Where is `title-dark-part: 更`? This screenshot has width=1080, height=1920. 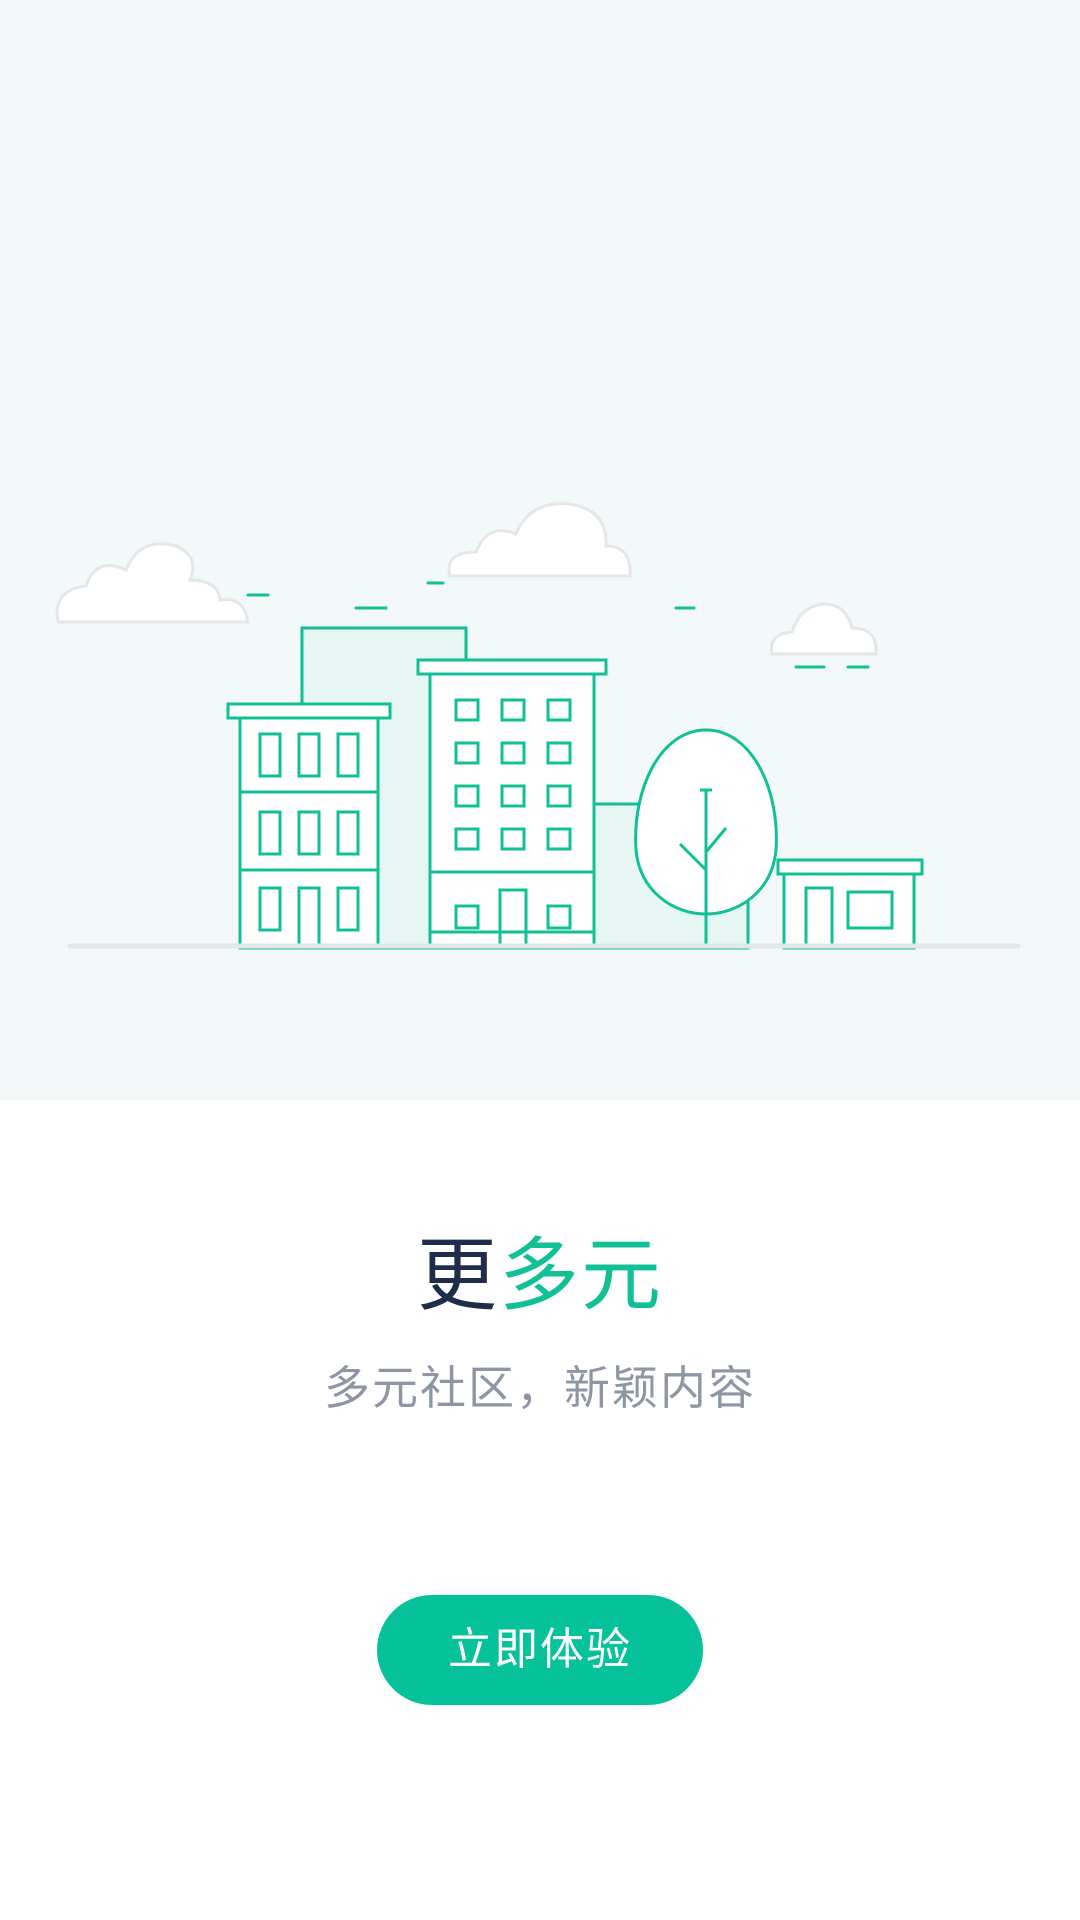 title-dark-part: 更 is located at coordinates (458, 1275).